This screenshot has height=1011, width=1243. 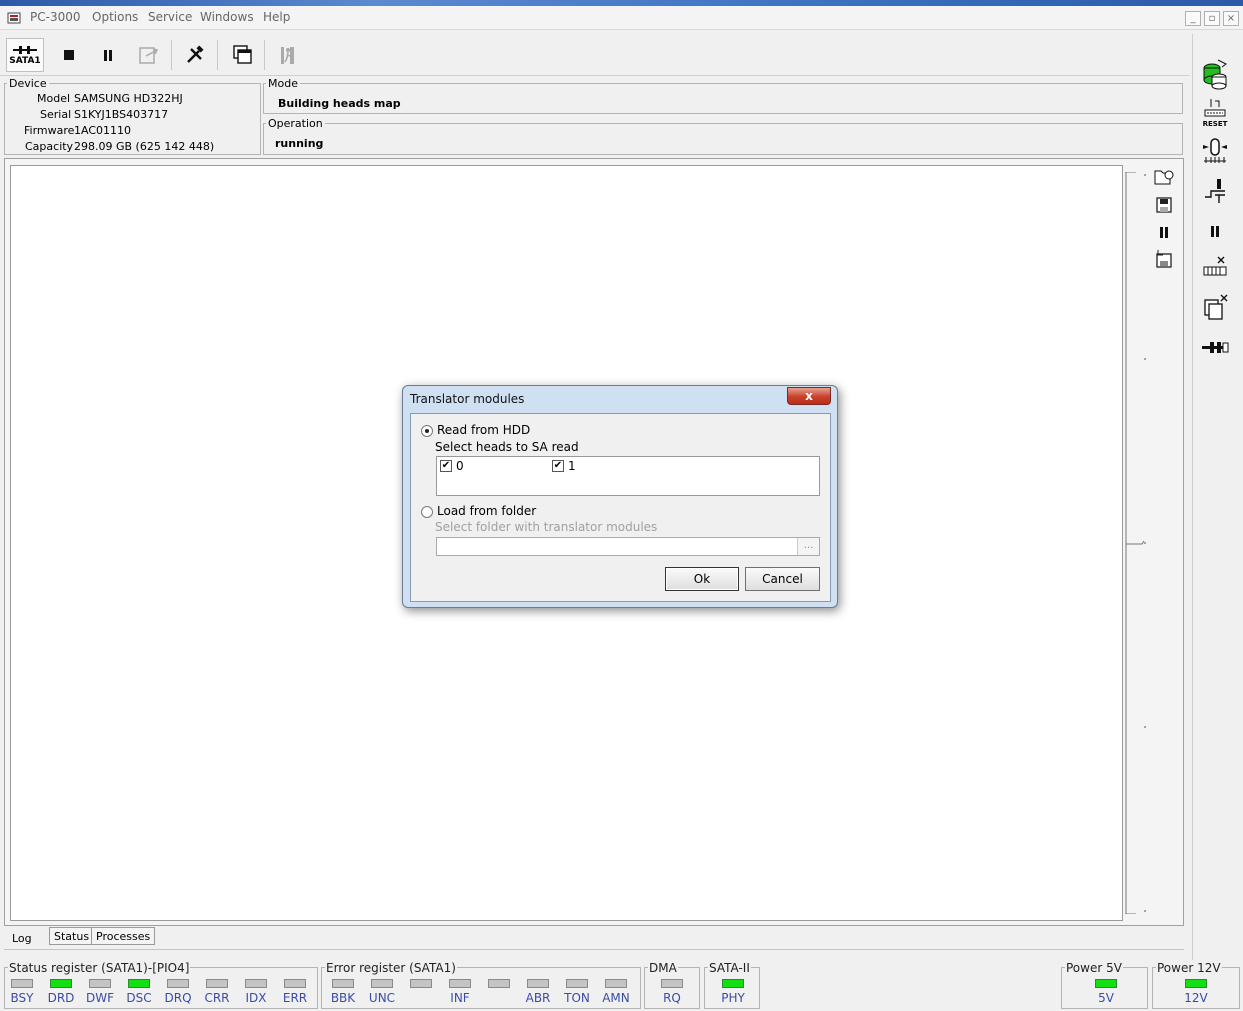 I want to click on led-dsc-label: DSC, so click(x=139, y=998).